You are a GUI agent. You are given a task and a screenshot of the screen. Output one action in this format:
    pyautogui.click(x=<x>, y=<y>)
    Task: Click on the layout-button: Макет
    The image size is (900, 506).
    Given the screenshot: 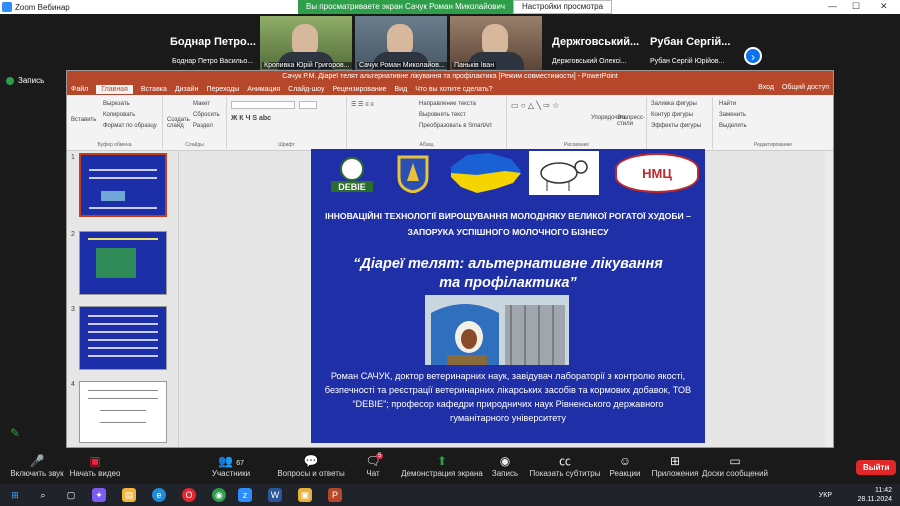 What is the action you would take?
    pyautogui.click(x=201, y=104)
    